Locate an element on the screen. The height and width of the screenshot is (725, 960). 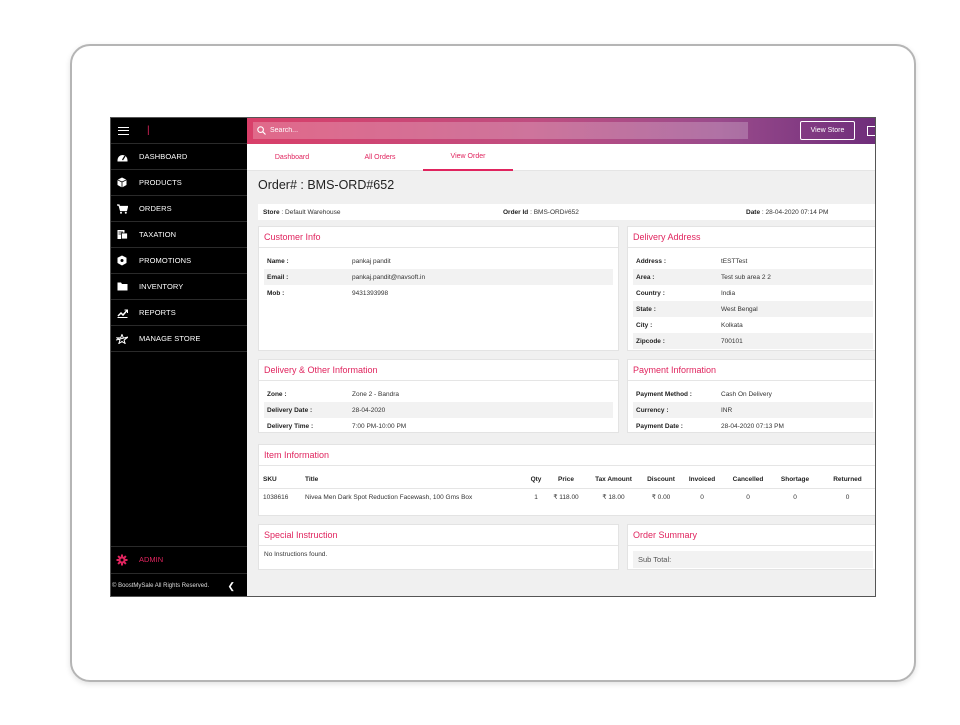
sidebar-footer: © BoostMySale All Rights Reserved. ❮ is located at coordinates (179, 584).